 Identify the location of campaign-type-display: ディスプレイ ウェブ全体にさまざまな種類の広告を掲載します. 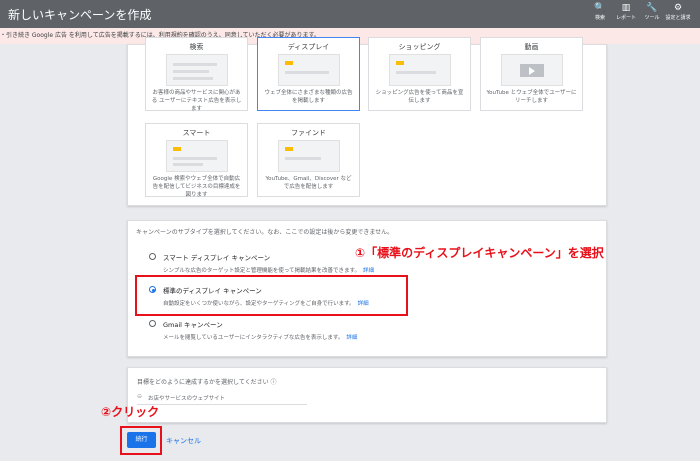
(308, 74).